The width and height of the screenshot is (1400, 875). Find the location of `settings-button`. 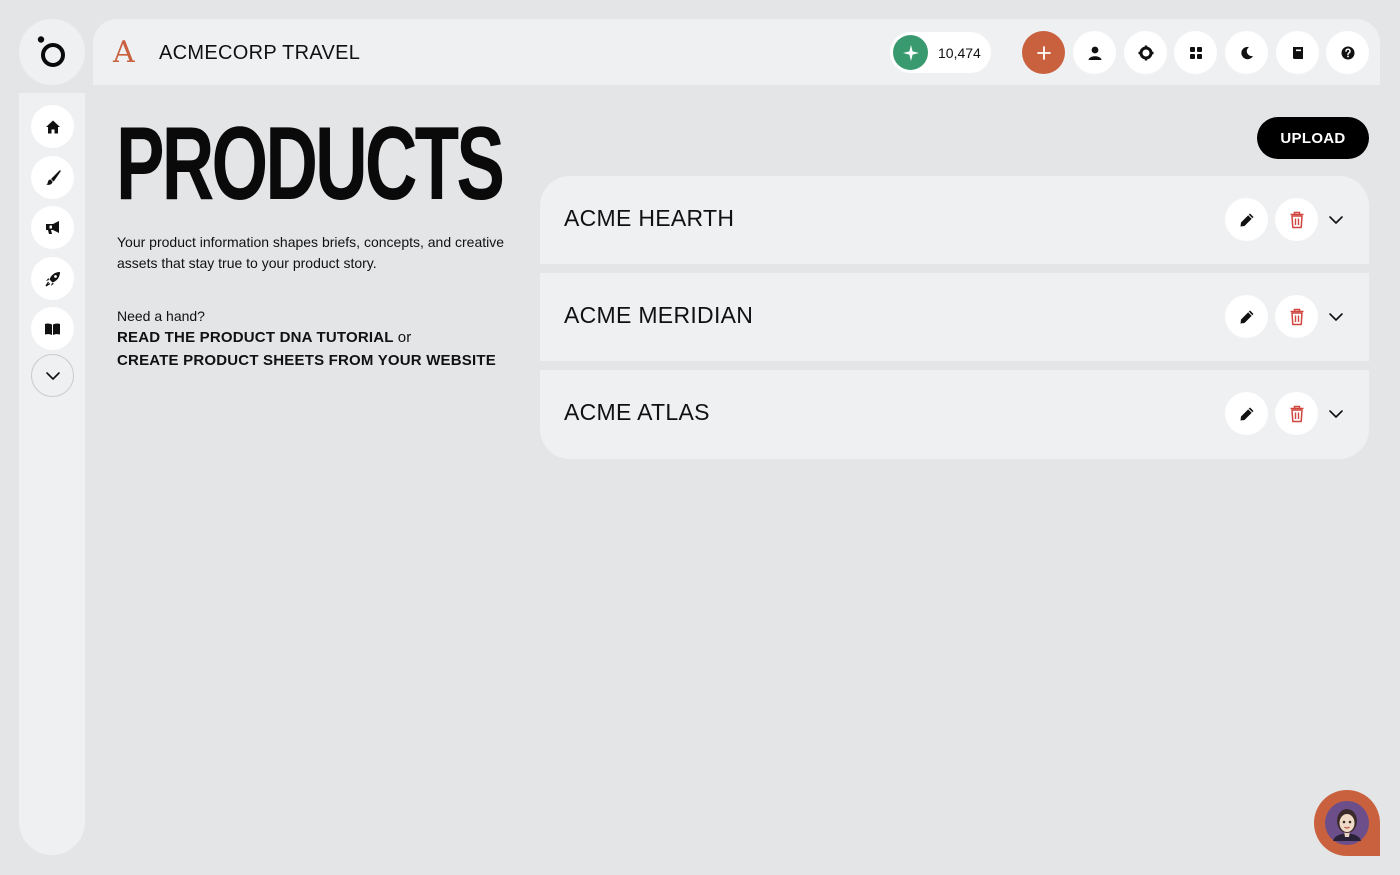

settings-button is located at coordinates (1145, 52).